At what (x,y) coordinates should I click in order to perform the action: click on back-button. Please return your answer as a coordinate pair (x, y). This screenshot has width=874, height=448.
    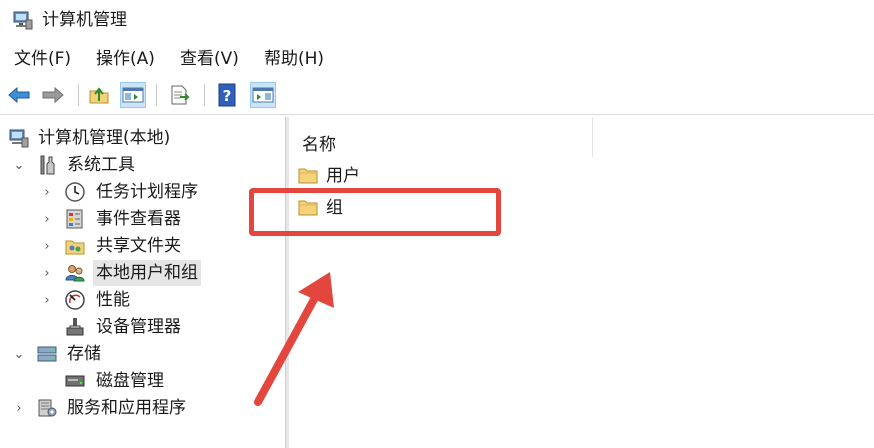
    Looking at the image, I should click on (19, 95).